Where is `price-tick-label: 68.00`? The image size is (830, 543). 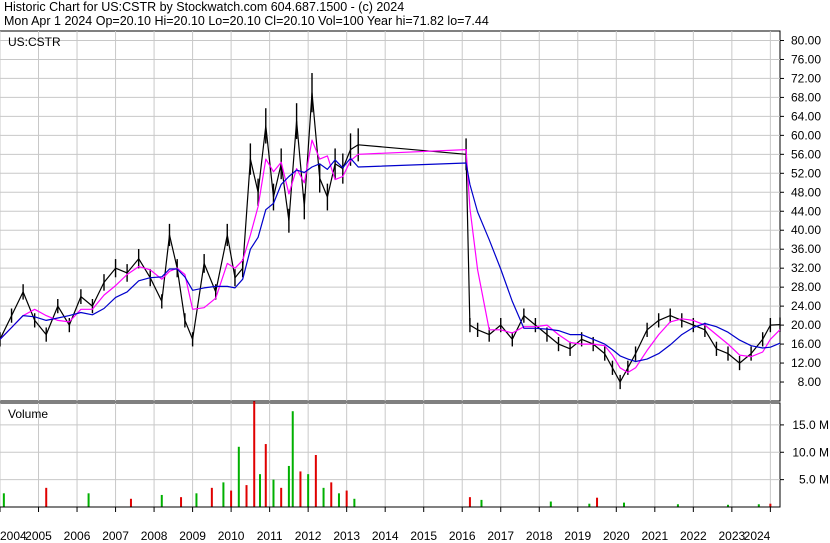
price-tick-label: 68.00 is located at coordinates (806, 97).